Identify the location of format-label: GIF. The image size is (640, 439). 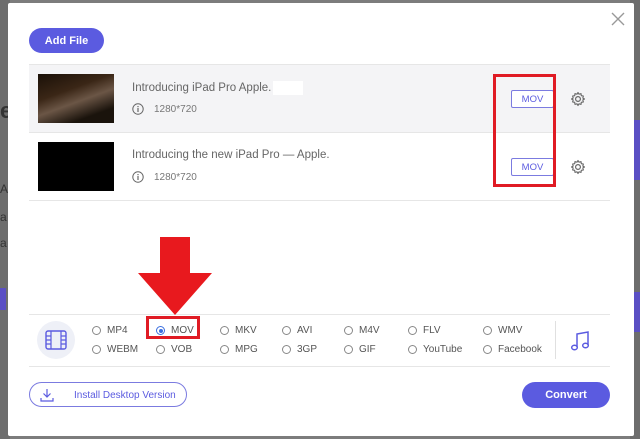
(367, 349).